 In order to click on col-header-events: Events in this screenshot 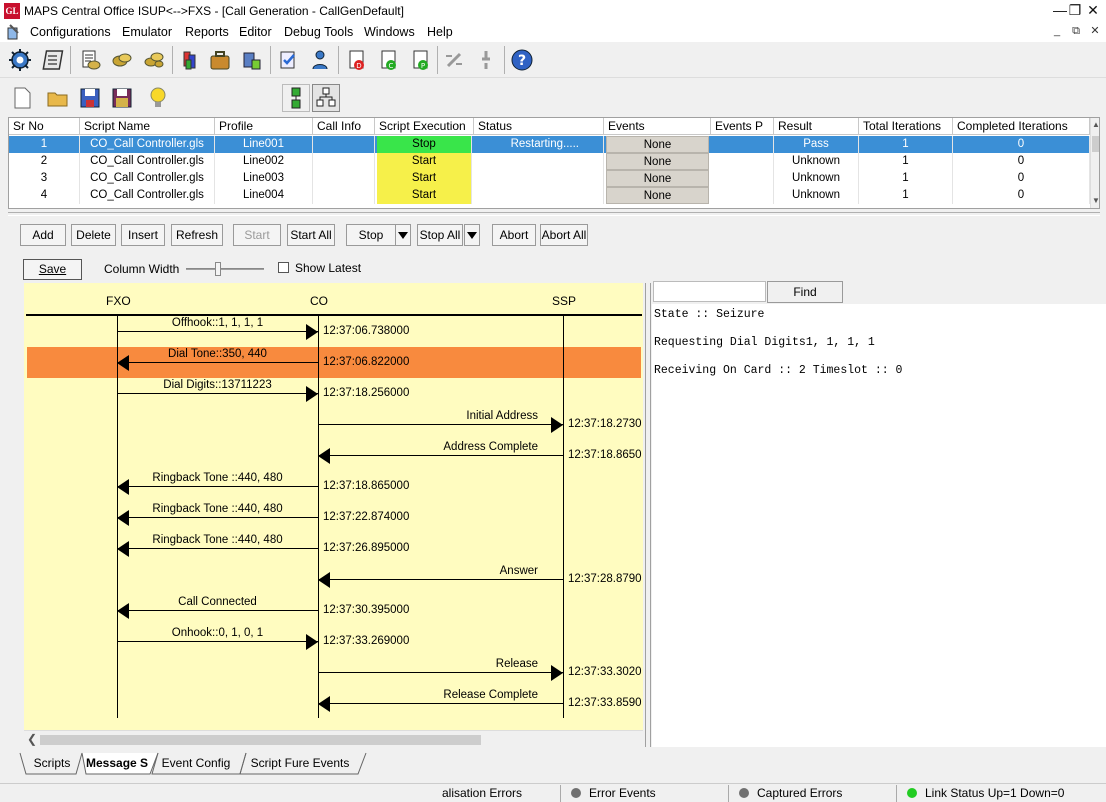, I will do `click(657, 126)`.